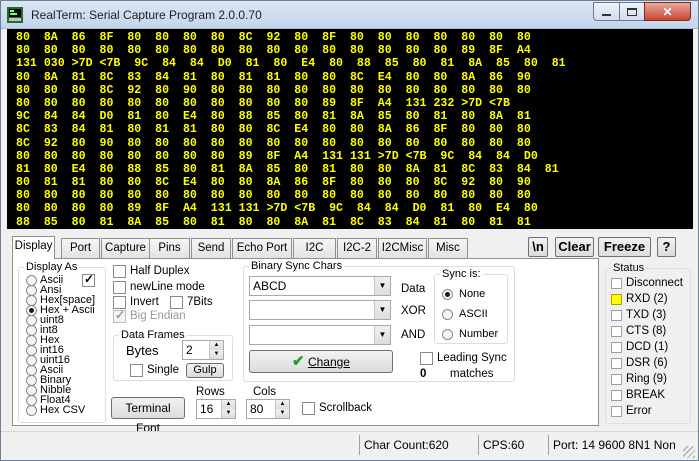  Describe the element at coordinates (647, 347) in the screenshot. I see `status-signal-label: DCD (1)` at that location.